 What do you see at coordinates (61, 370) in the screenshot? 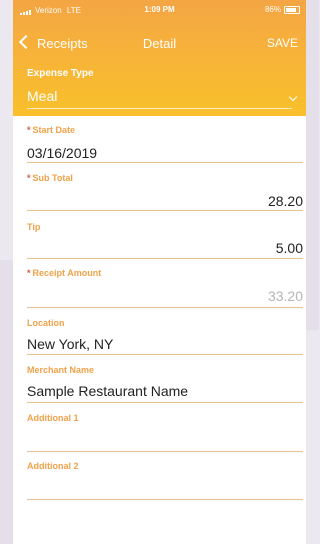
I see `merchant-name-label: Merchant Name` at bounding box center [61, 370].